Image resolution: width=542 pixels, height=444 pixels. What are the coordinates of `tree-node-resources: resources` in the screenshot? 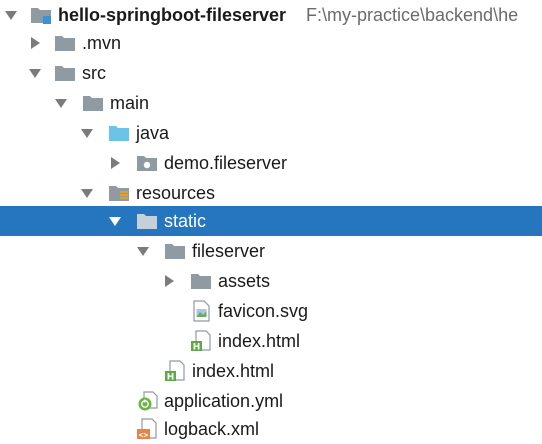 It's located at (271, 193).